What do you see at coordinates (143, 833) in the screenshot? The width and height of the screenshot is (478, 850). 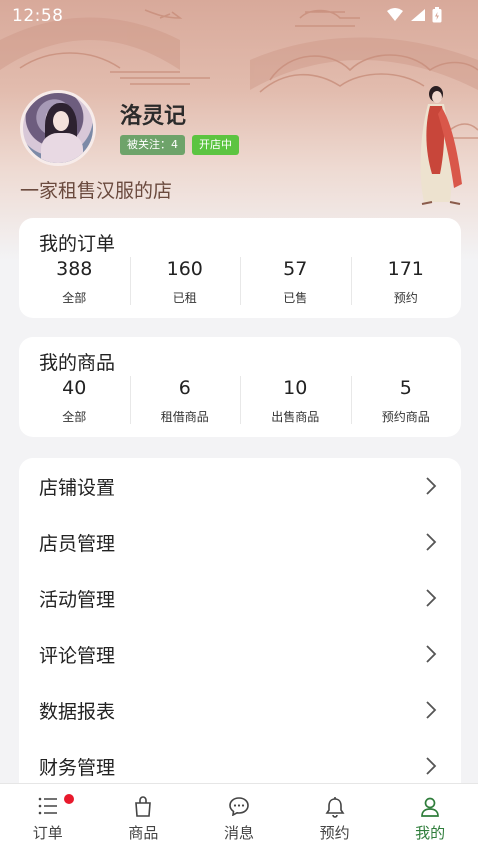 I see `tab-label: 商品` at bounding box center [143, 833].